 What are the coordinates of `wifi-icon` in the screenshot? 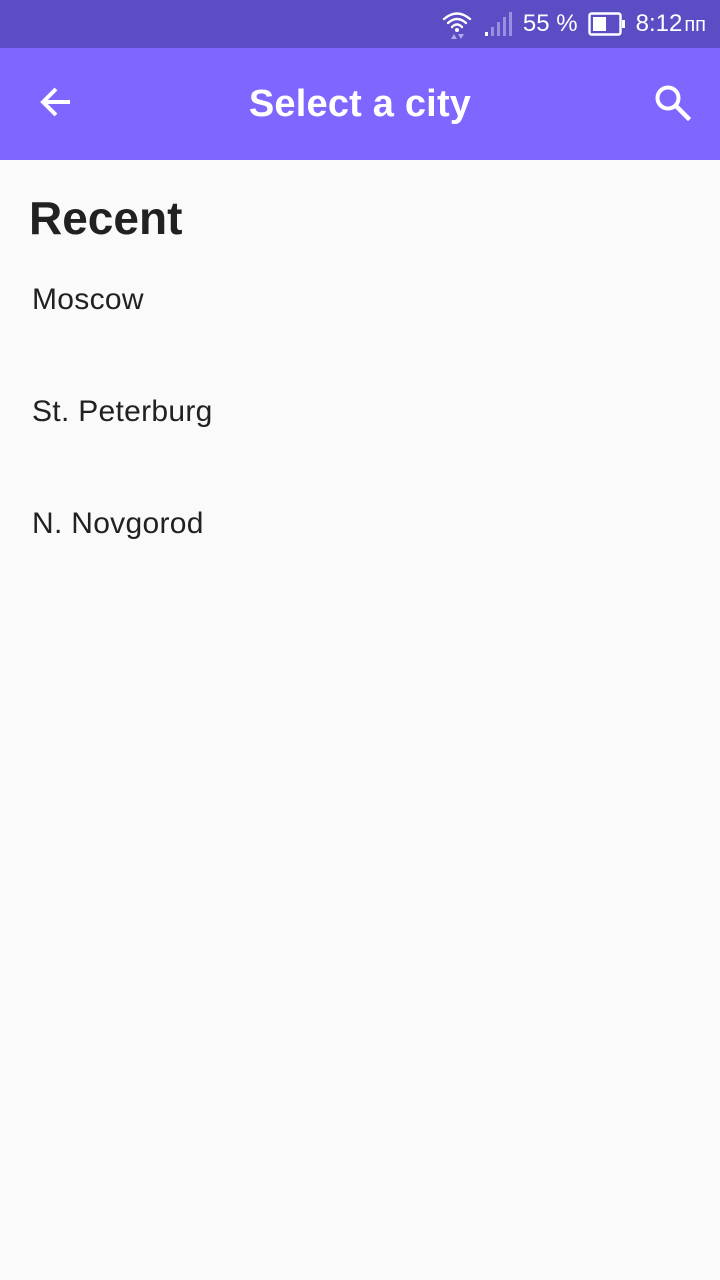 It's located at (457, 24).